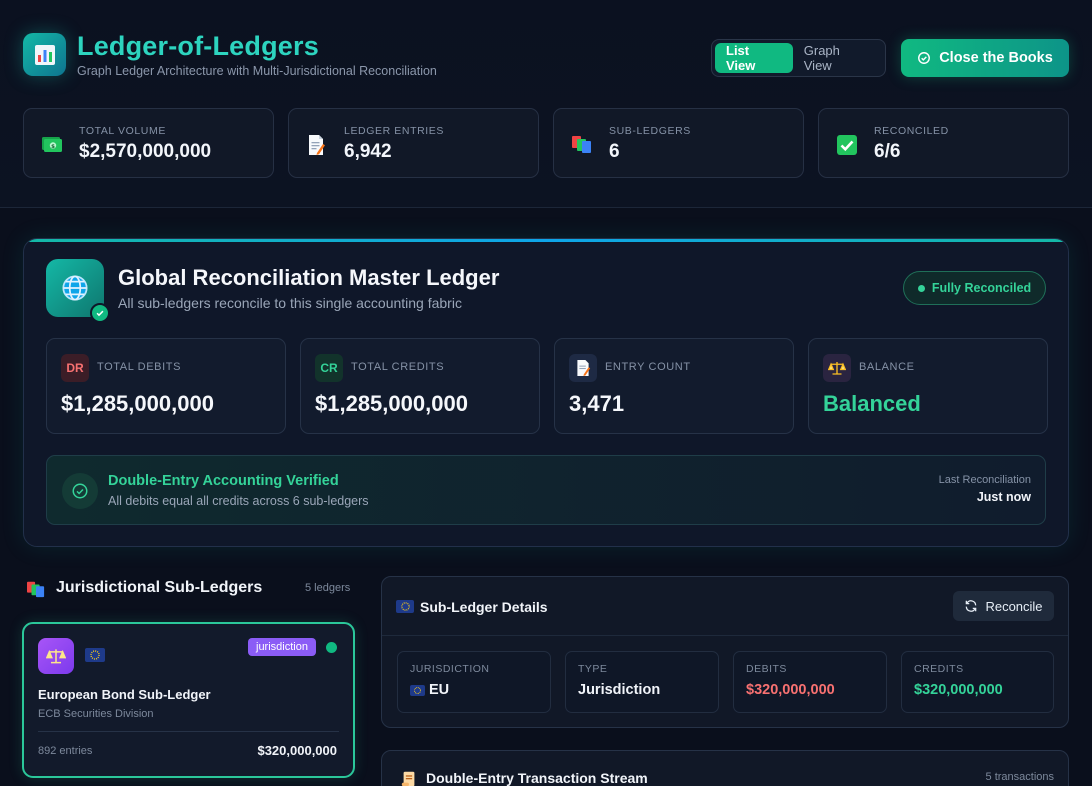 The width and height of the screenshot is (1092, 786). I want to click on total-debits-card: DR TOTAL DEBITS $1,285,000,000, so click(166, 386).